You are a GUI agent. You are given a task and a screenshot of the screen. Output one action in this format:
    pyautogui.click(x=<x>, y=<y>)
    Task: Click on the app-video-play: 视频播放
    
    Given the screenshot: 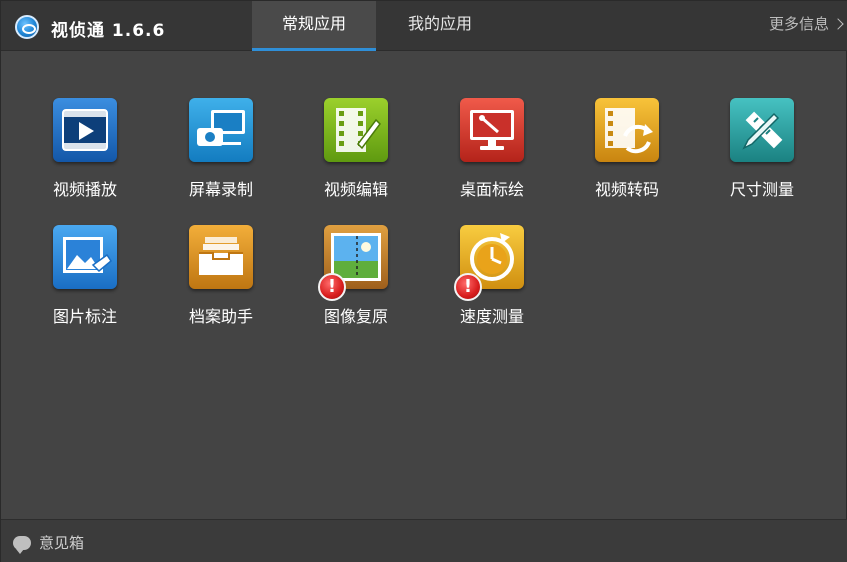 What is the action you would take?
    pyautogui.click(x=81, y=153)
    